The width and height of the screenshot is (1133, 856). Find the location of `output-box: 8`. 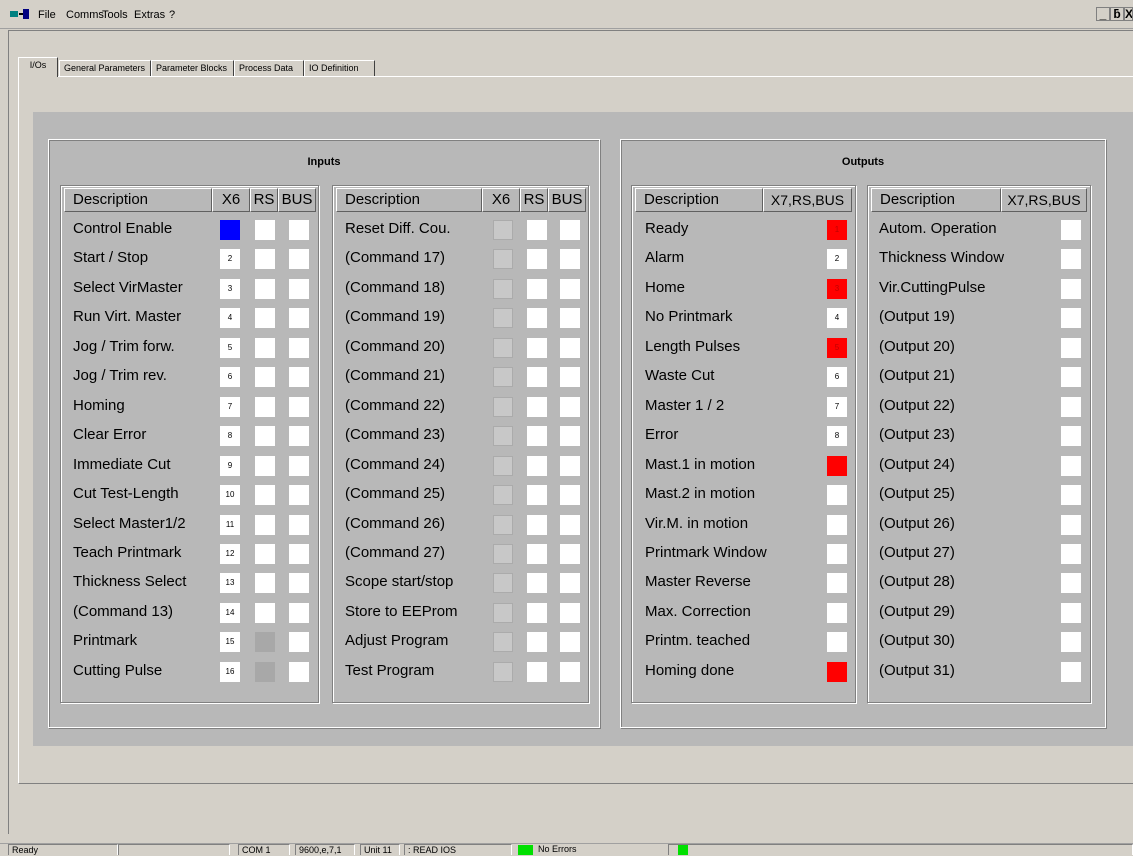

output-box: 8 is located at coordinates (837, 436).